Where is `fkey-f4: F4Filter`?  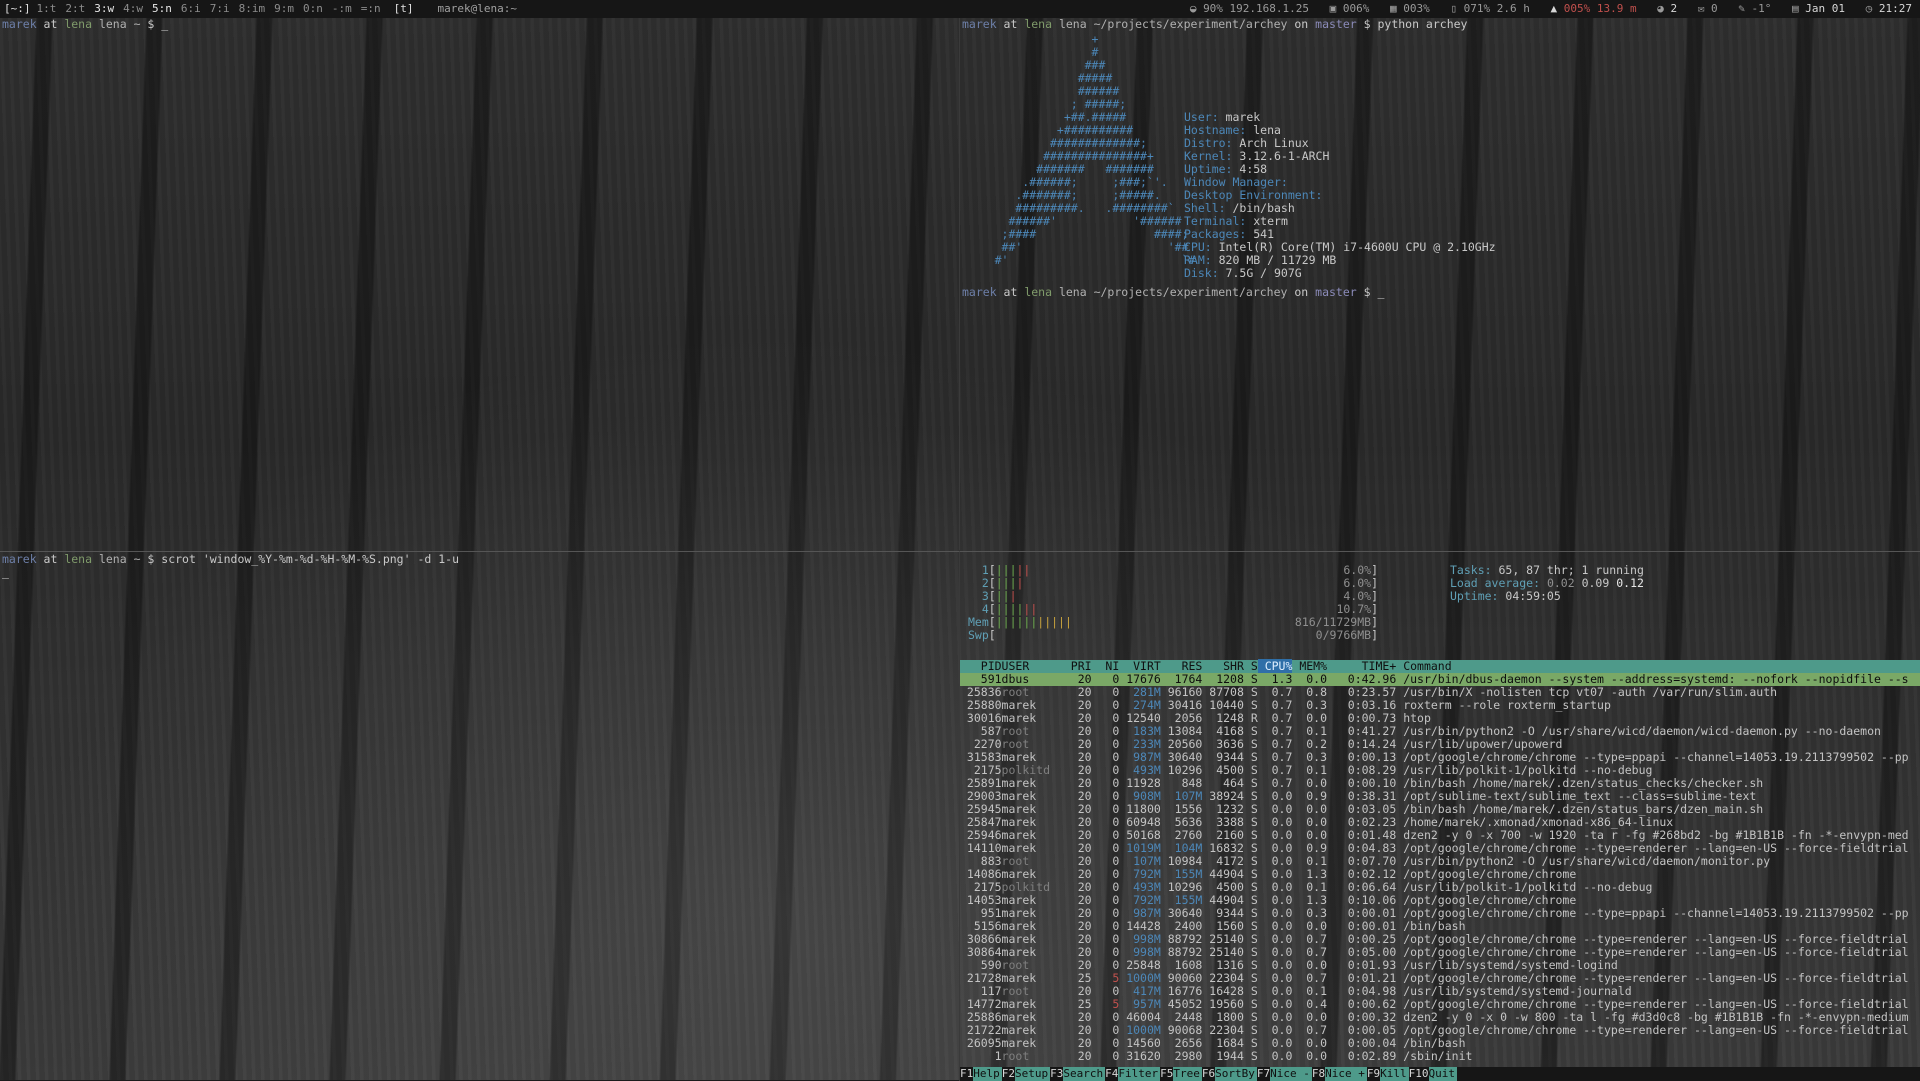
fkey-f4: F4Filter is located at coordinates (1133, 1074).